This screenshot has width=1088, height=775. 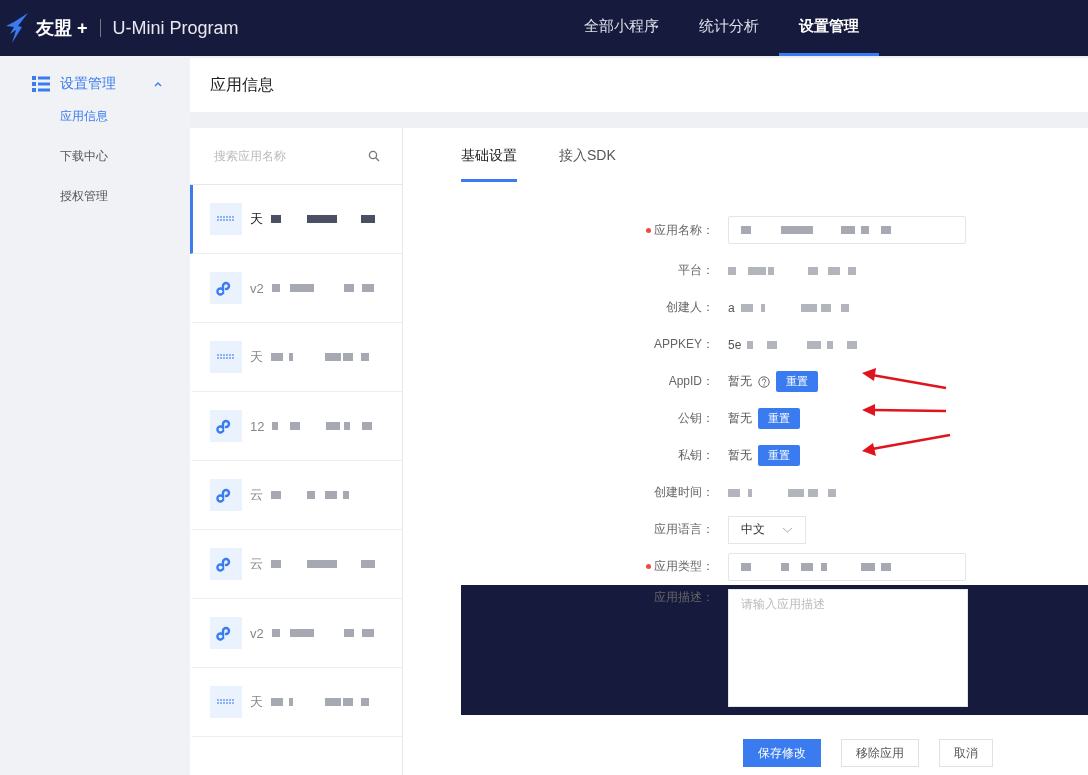 I want to click on description-field: 请输入应用描述, so click(x=848, y=648).